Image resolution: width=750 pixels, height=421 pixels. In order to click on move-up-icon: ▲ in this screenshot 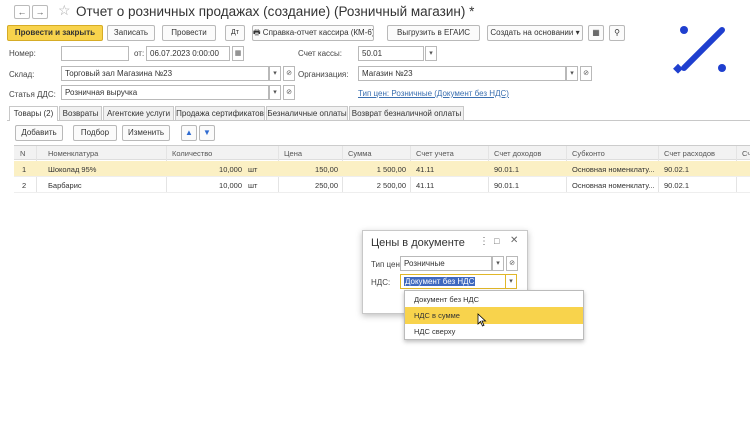, I will do `click(189, 133)`.